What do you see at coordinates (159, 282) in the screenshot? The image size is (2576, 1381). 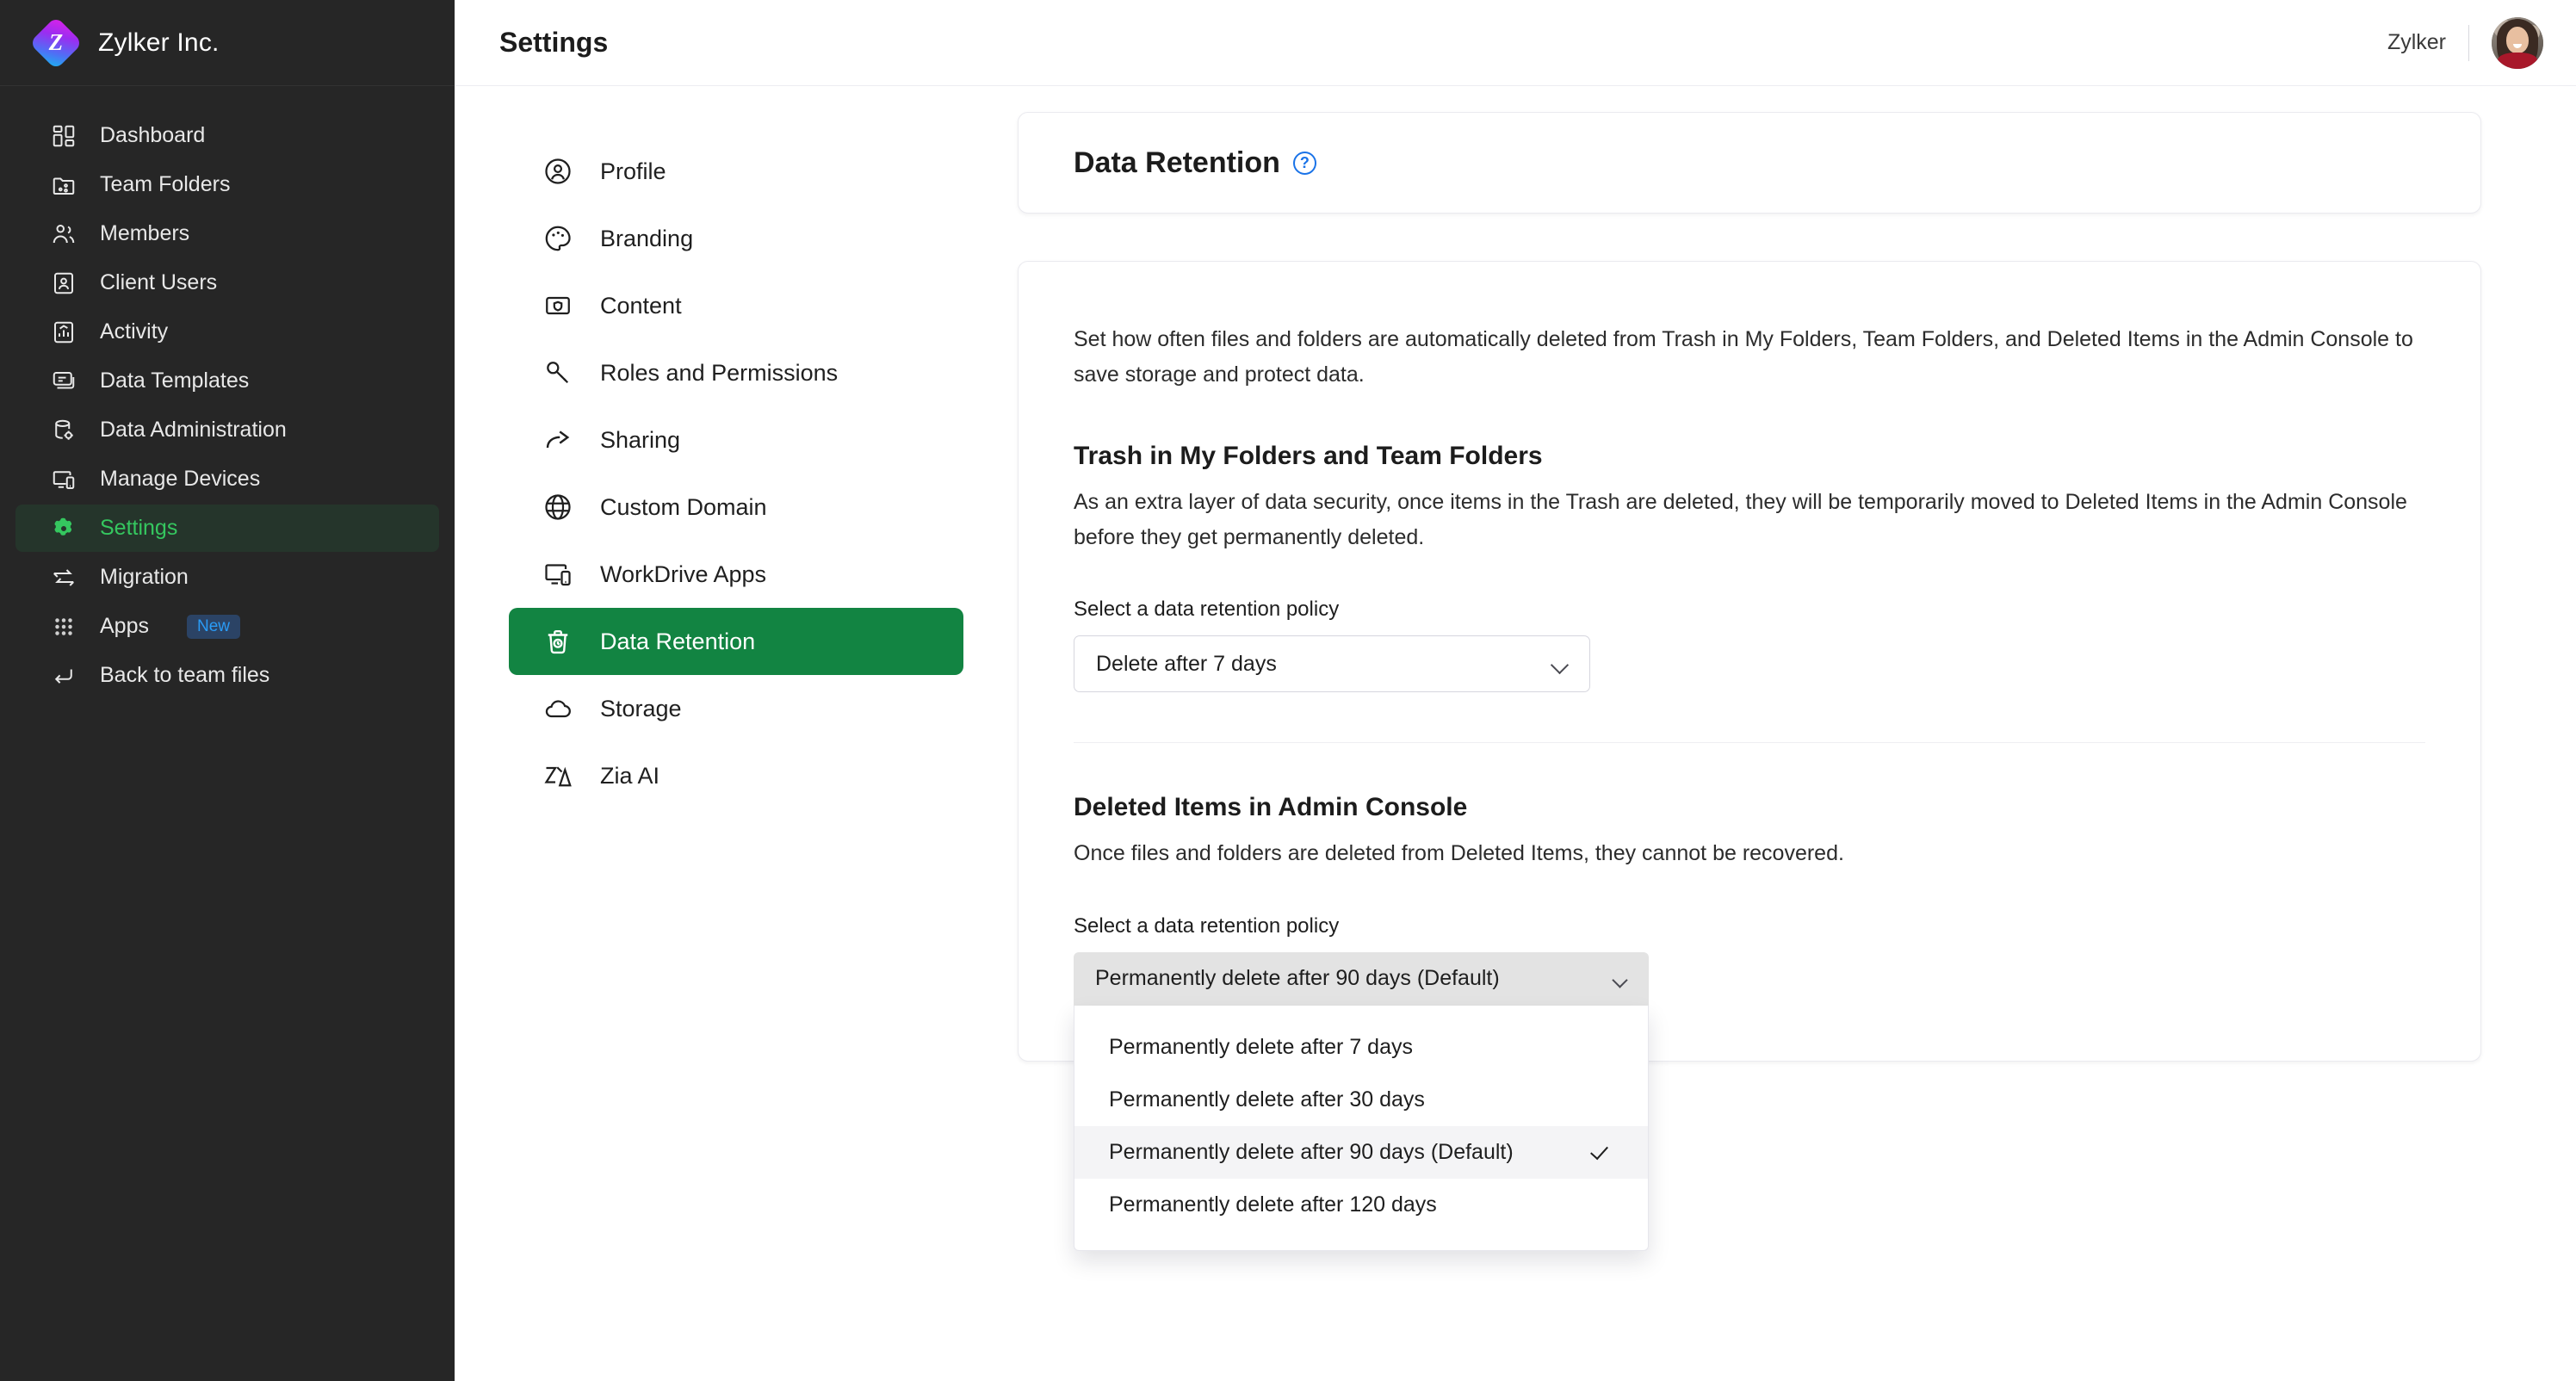 I see `sidebar-item-label: Client Users` at bounding box center [159, 282].